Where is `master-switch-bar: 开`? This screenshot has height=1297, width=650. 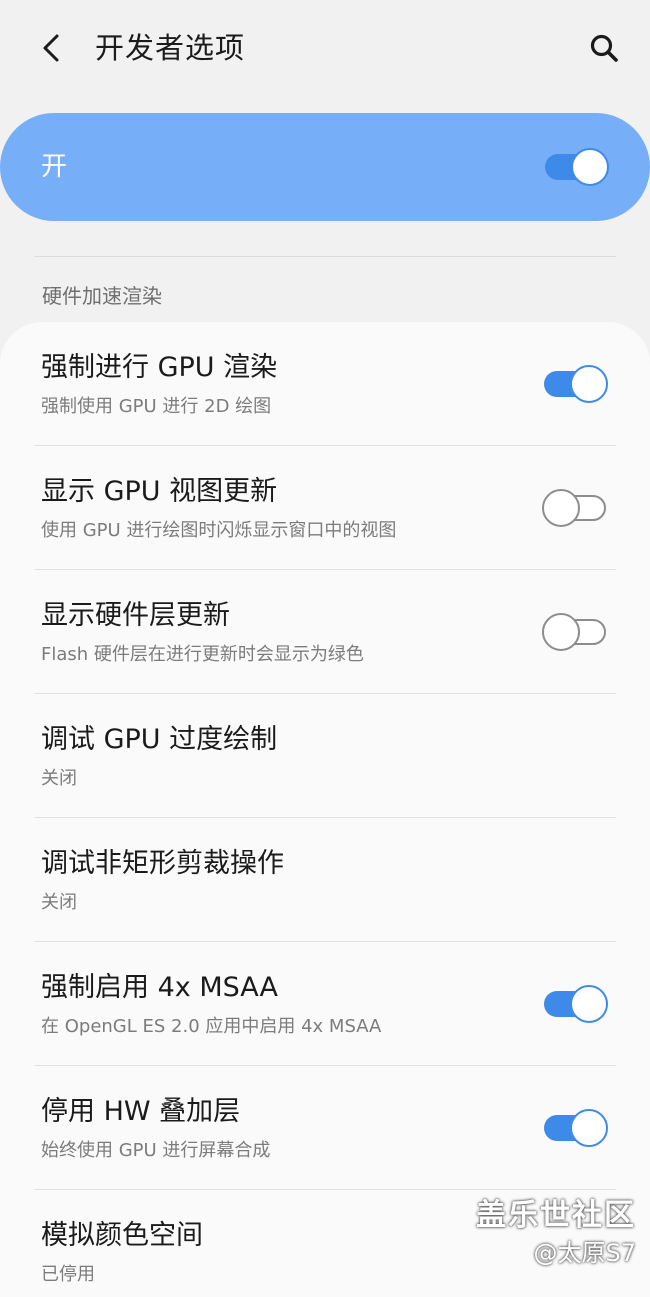 master-switch-bar: 开 is located at coordinates (325, 167).